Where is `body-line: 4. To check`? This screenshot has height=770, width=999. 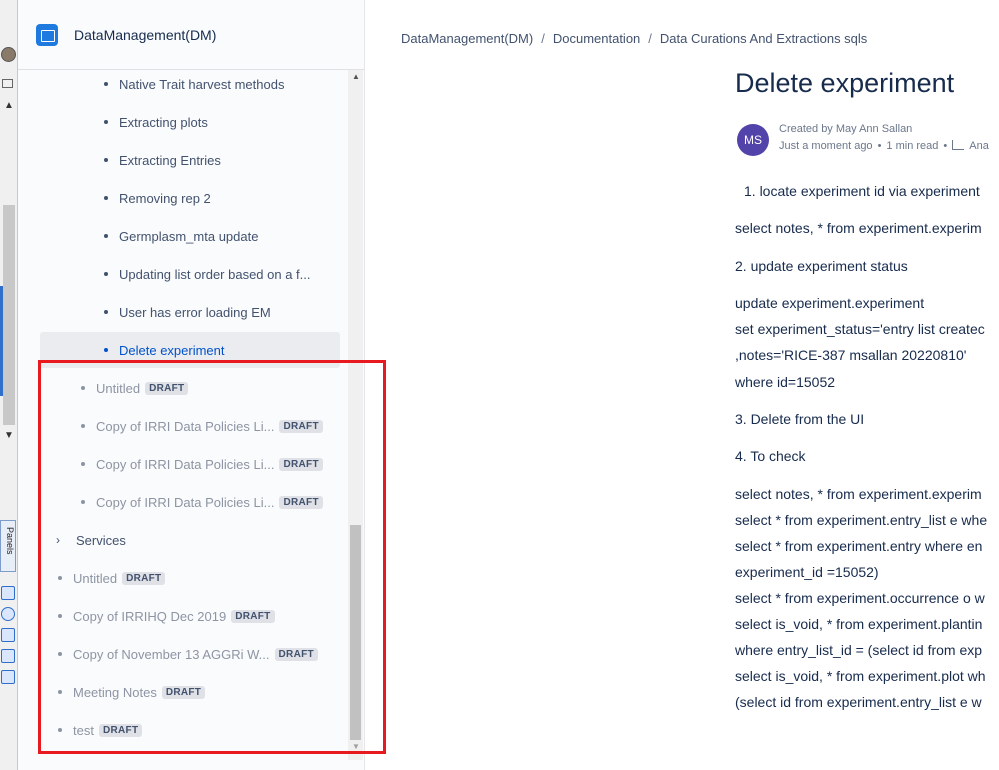 body-line: 4. To check is located at coordinates (770, 456).